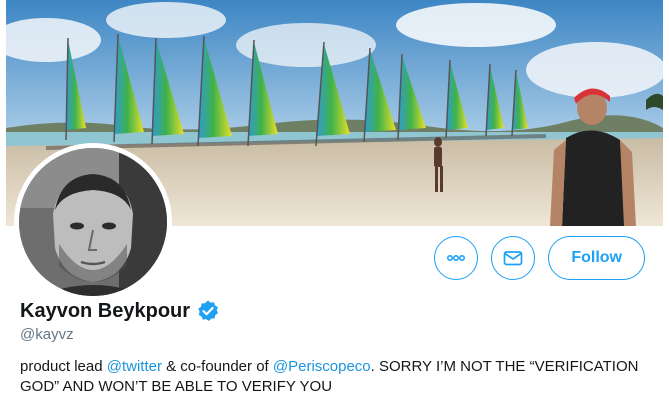 The width and height of the screenshot is (669, 407). I want to click on display-name: Kayvon Beykpour, so click(105, 310).